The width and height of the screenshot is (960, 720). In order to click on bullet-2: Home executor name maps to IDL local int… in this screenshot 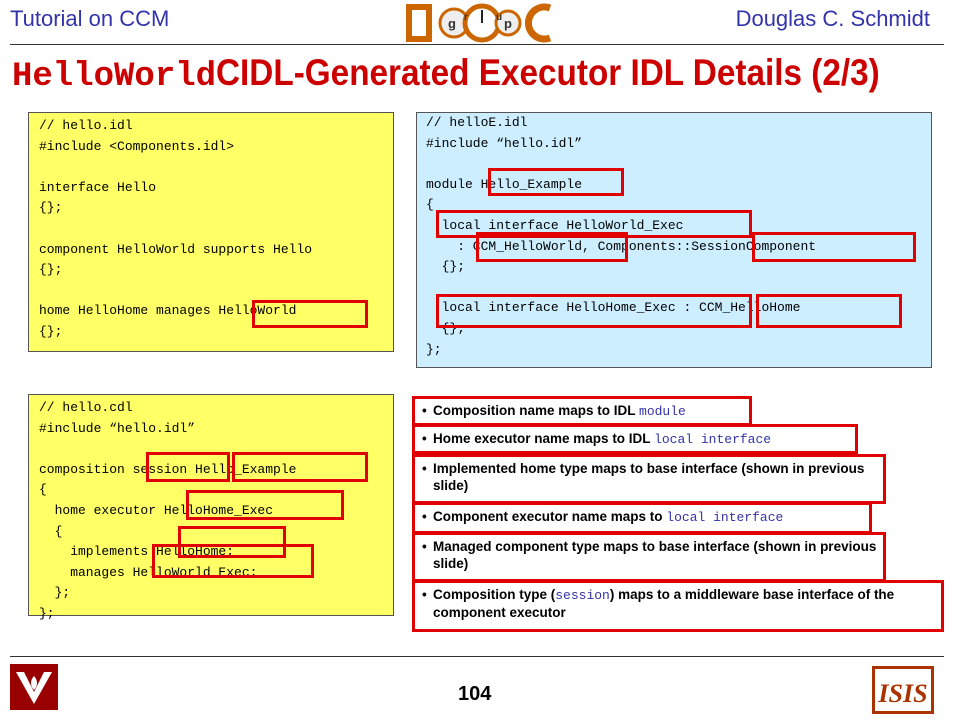, I will do `click(635, 439)`.